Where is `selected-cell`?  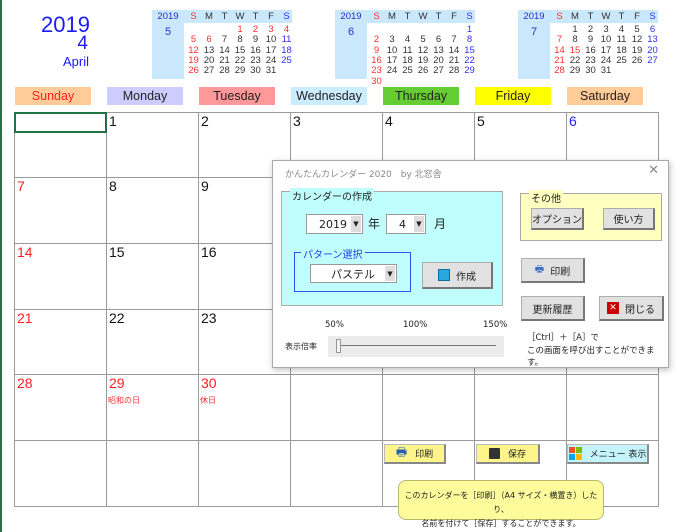
selected-cell is located at coordinates (60, 122).